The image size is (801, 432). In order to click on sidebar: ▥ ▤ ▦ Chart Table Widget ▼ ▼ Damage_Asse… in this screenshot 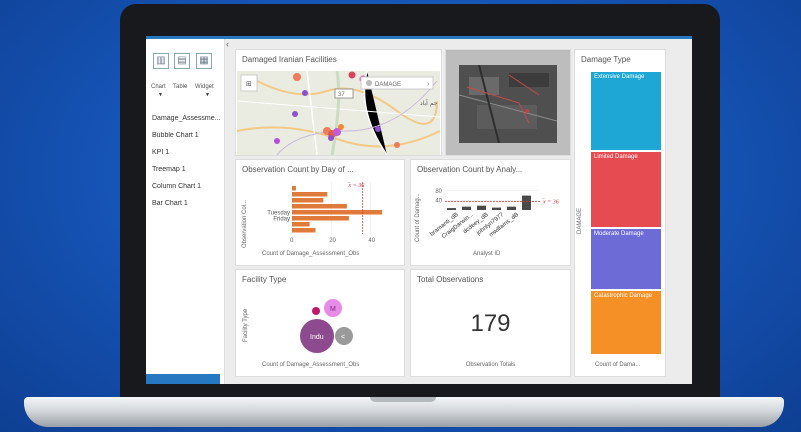, I will do `click(185, 211)`.